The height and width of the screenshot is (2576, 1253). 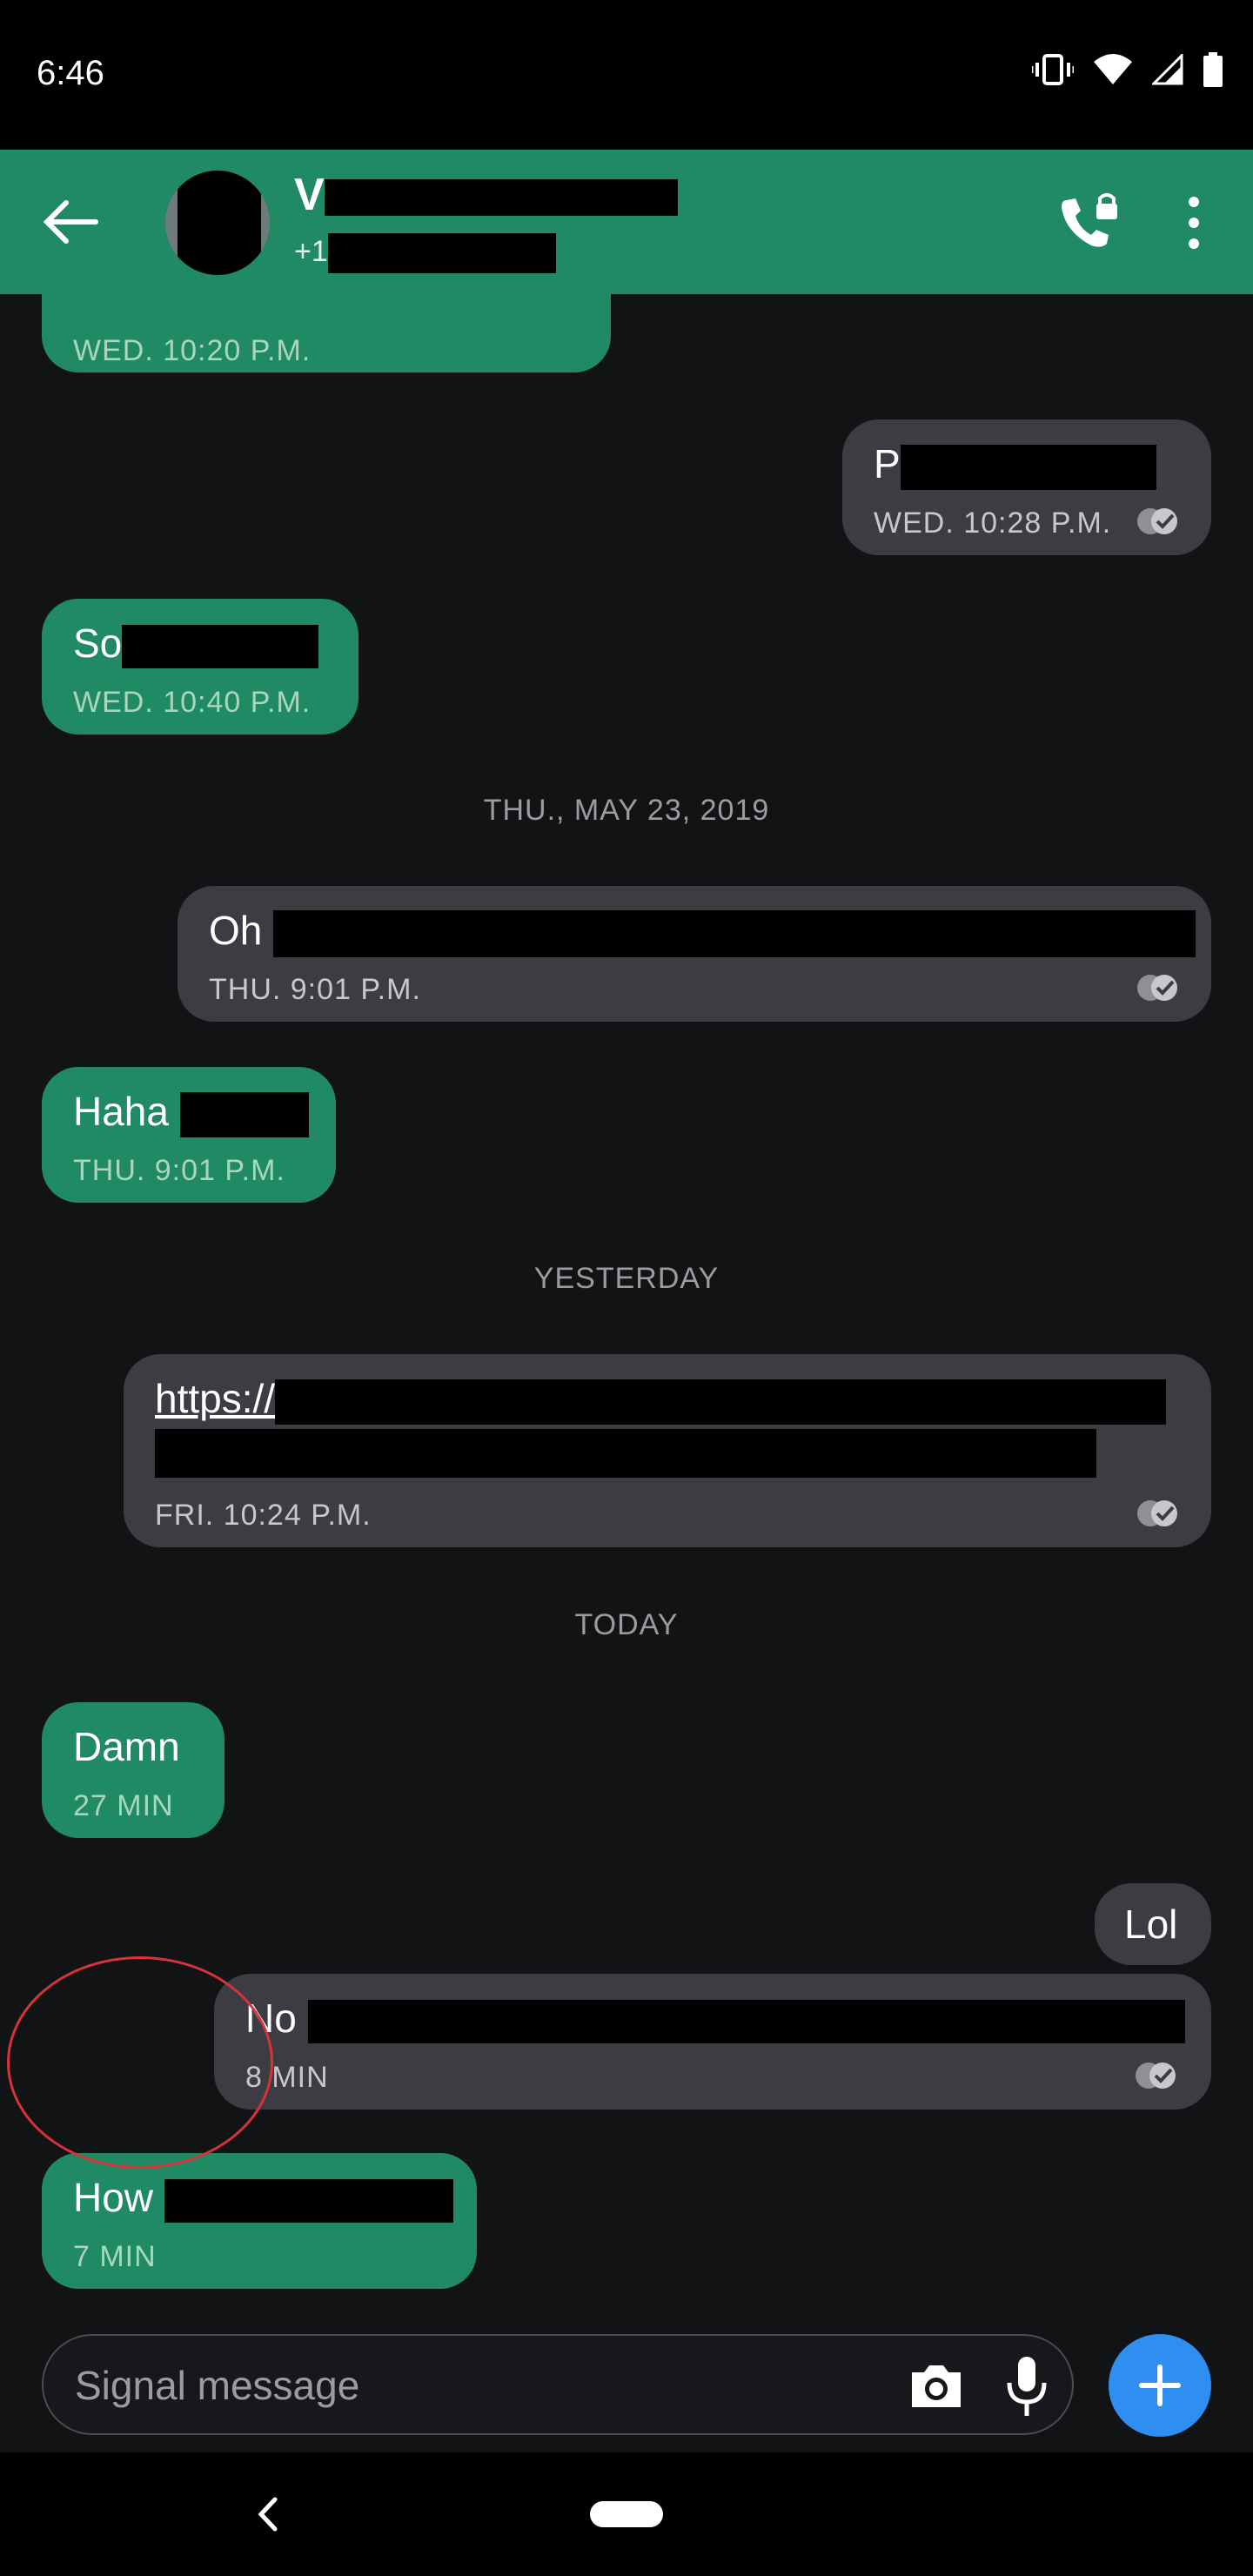 I want to click on date-divider: TODAY, so click(x=626, y=1624).